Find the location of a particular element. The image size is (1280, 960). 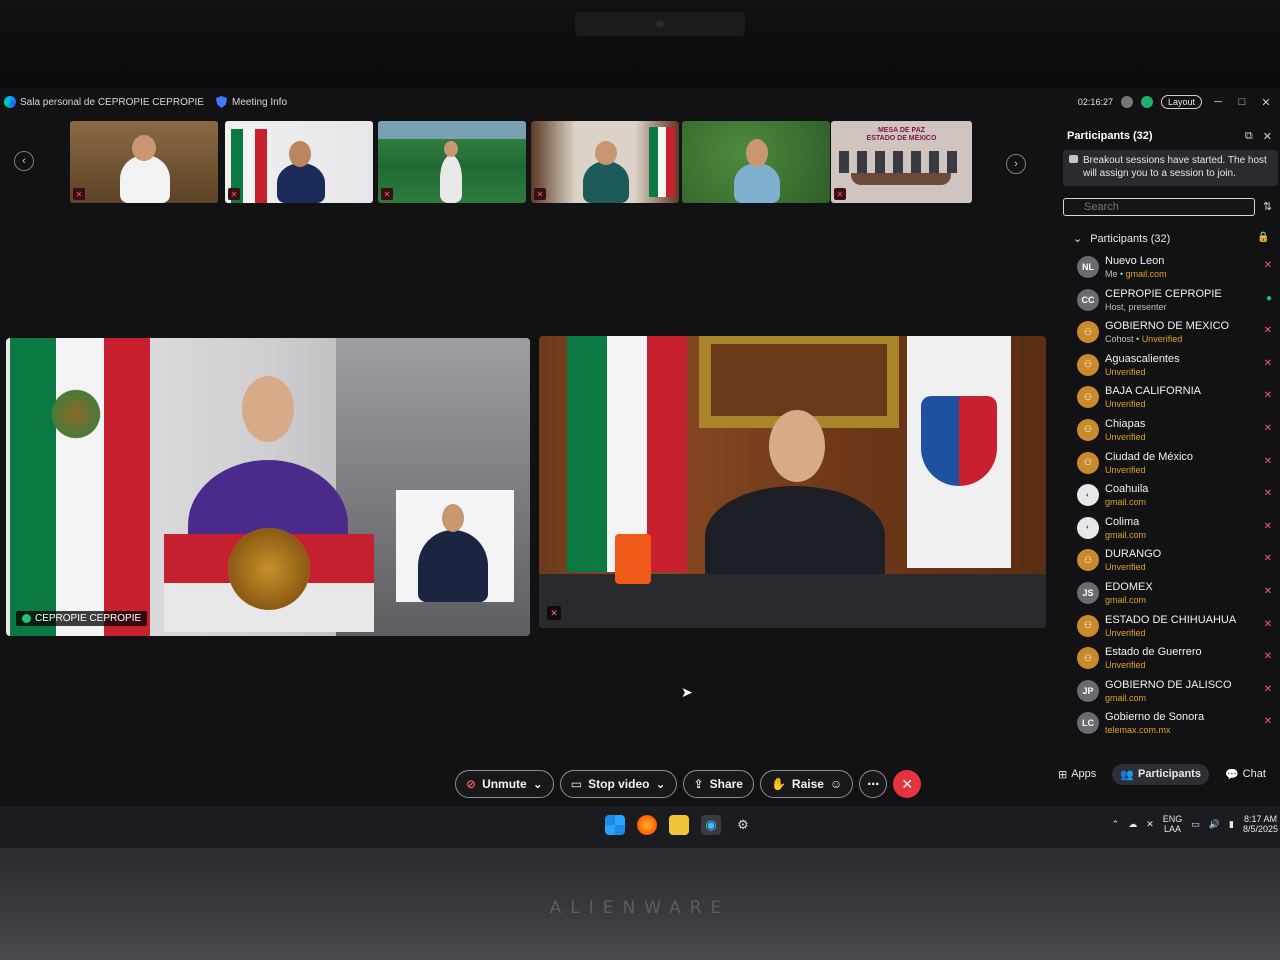

maximize-icon: □ is located at coordinates (1242, 102).